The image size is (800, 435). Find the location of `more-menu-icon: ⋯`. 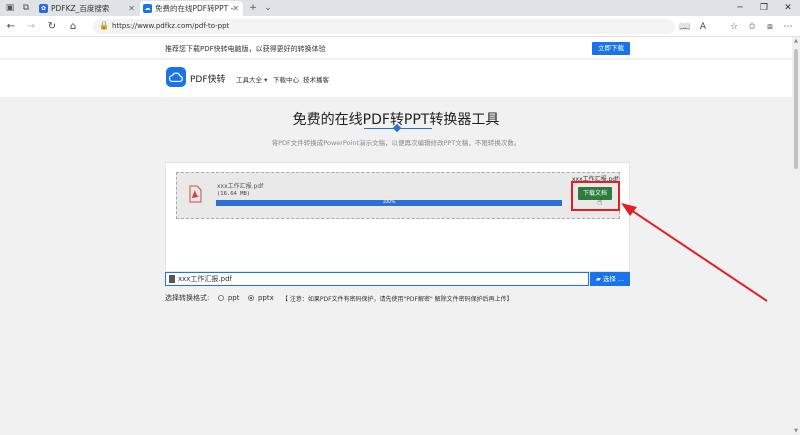

more-menu-icon: ⋯ is located at coordinates (788, 27).